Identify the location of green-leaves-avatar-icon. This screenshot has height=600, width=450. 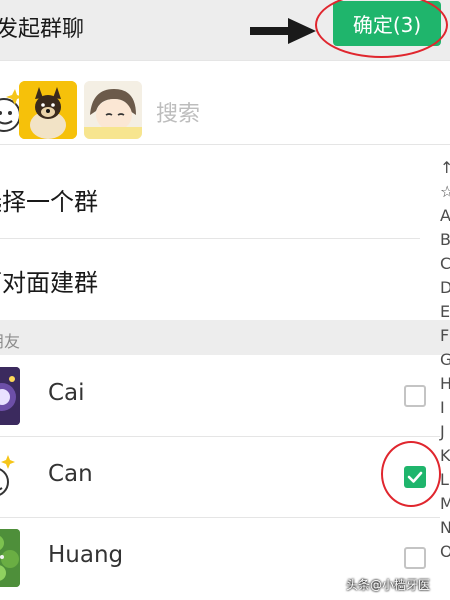
(10, 558).